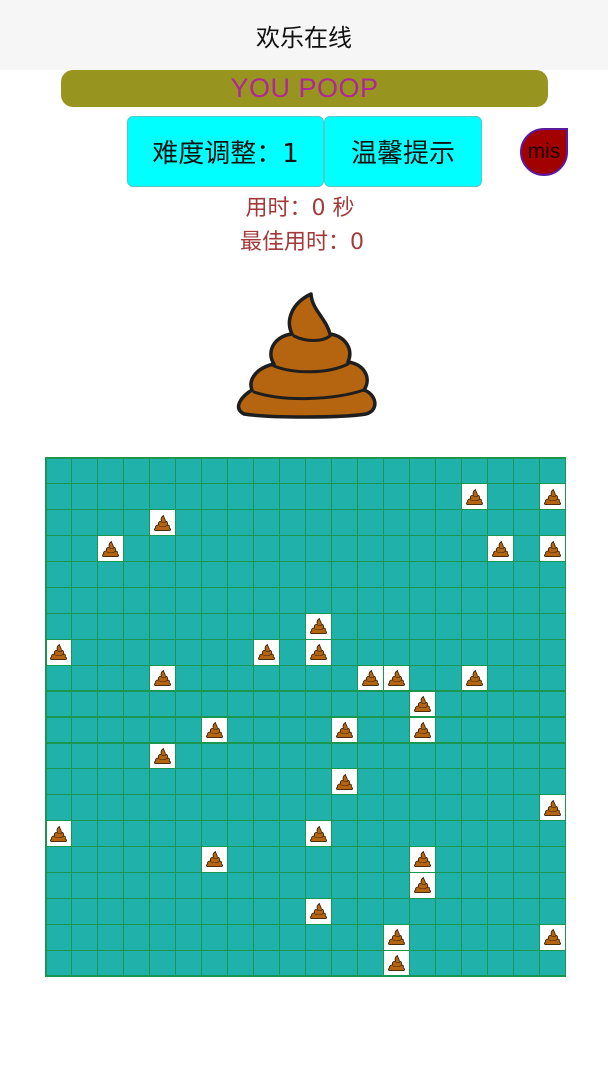  What do you see at coordinates (403, 151) in the screenshot?
I see `hint-button: 温馨提示` at bounding box center [403, 151].